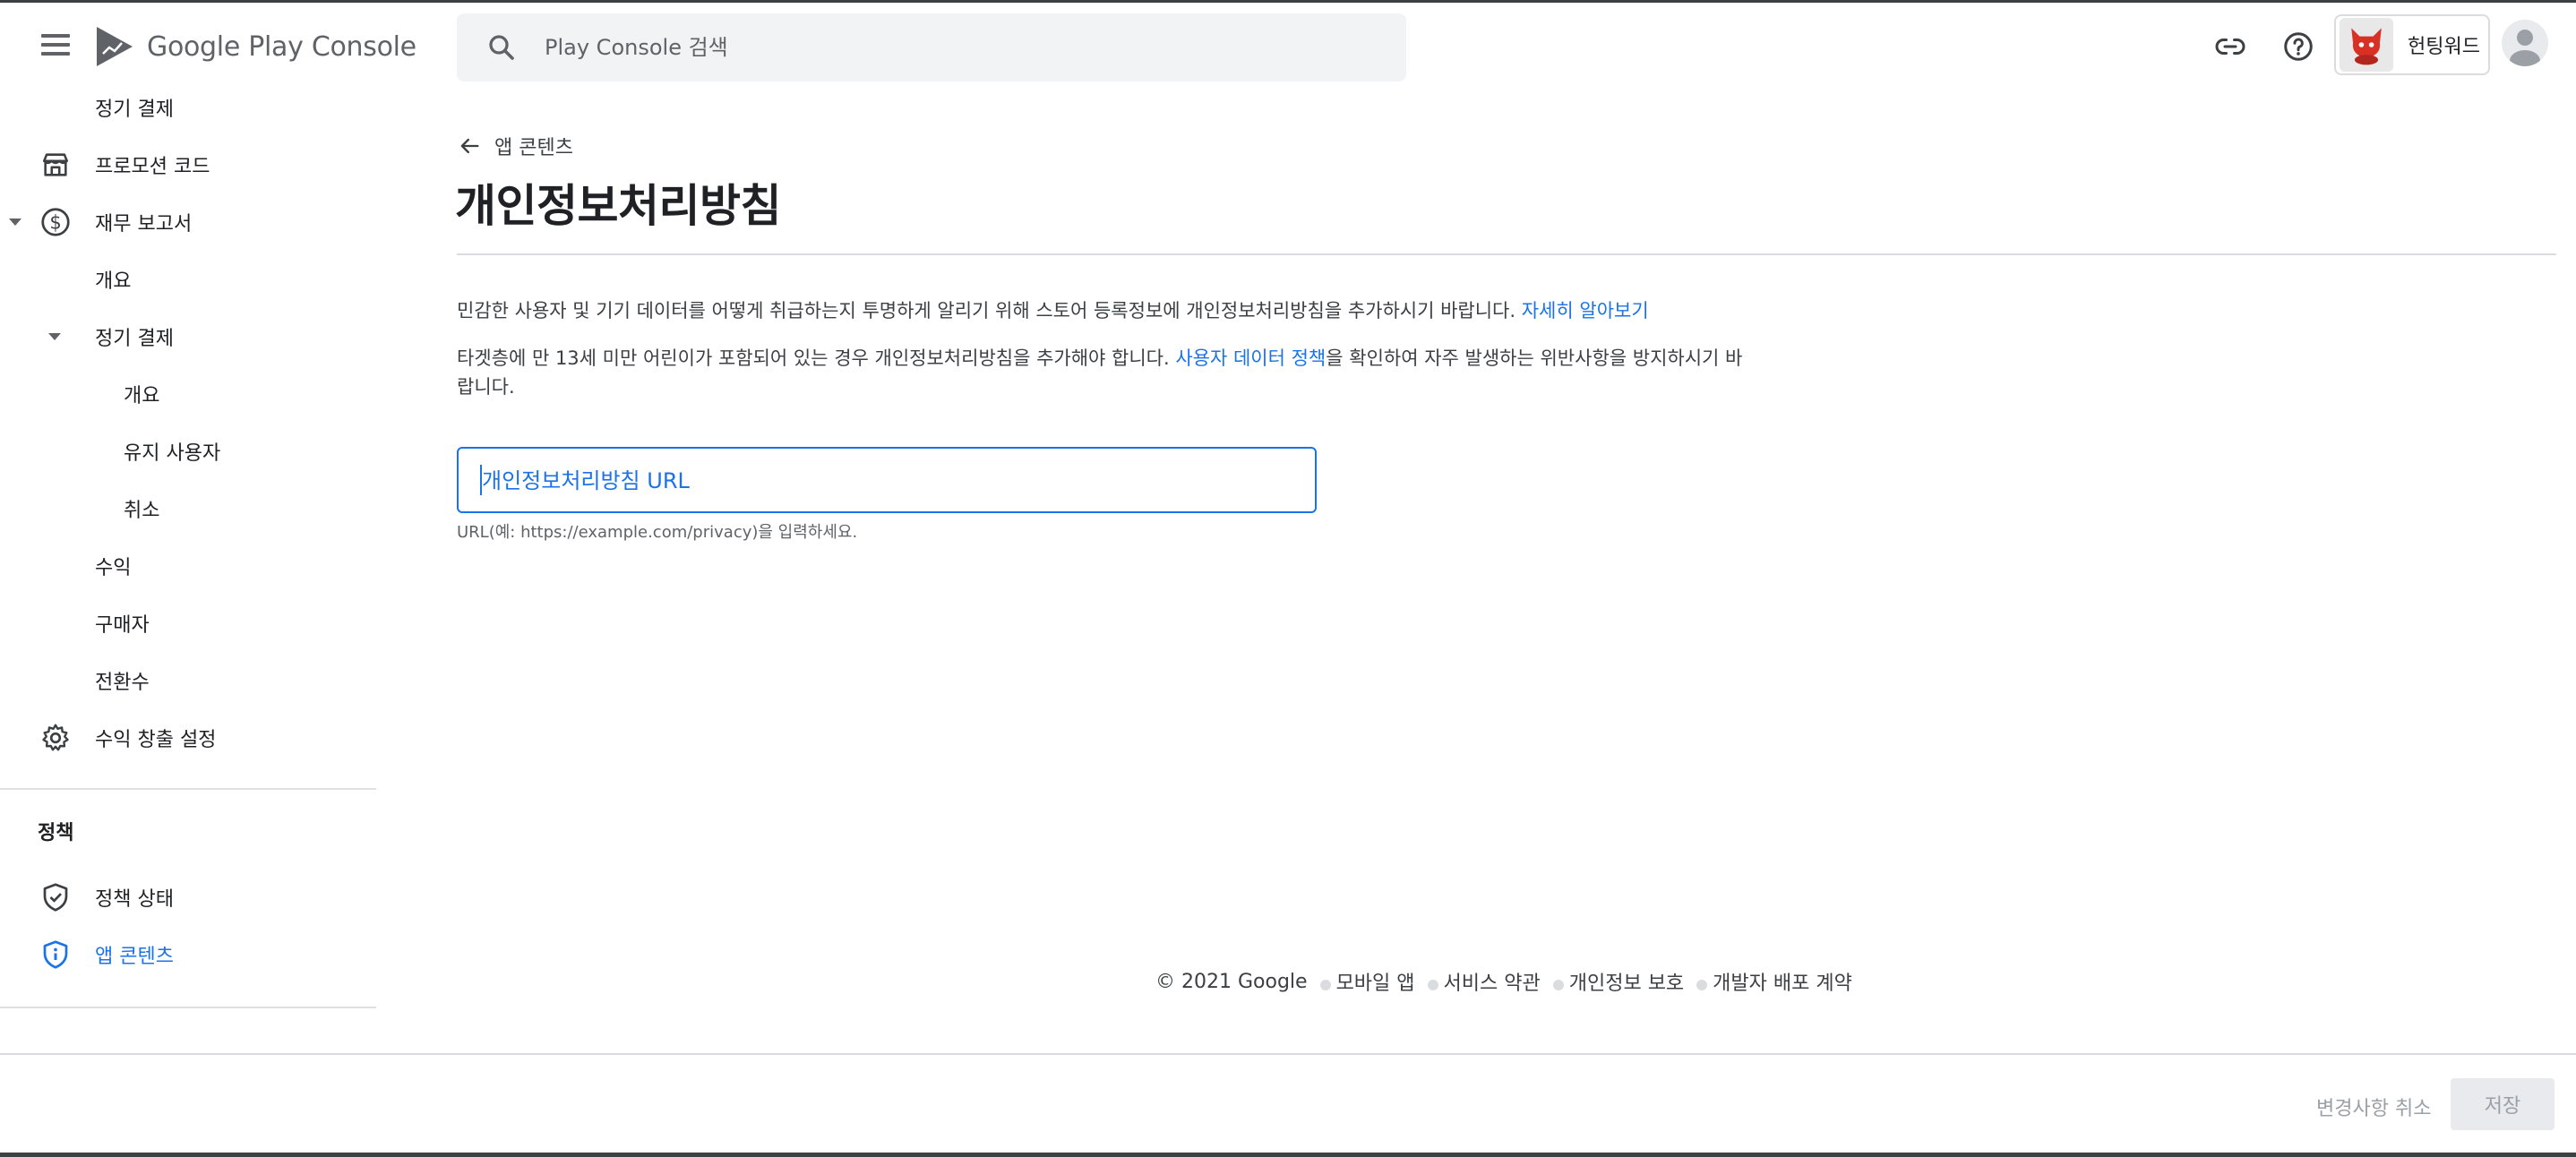 This screenshot has width=2576, height=1157. Describe the element at coordinates (55, 738) in the screenshot. I see `gear-icon` at that location.